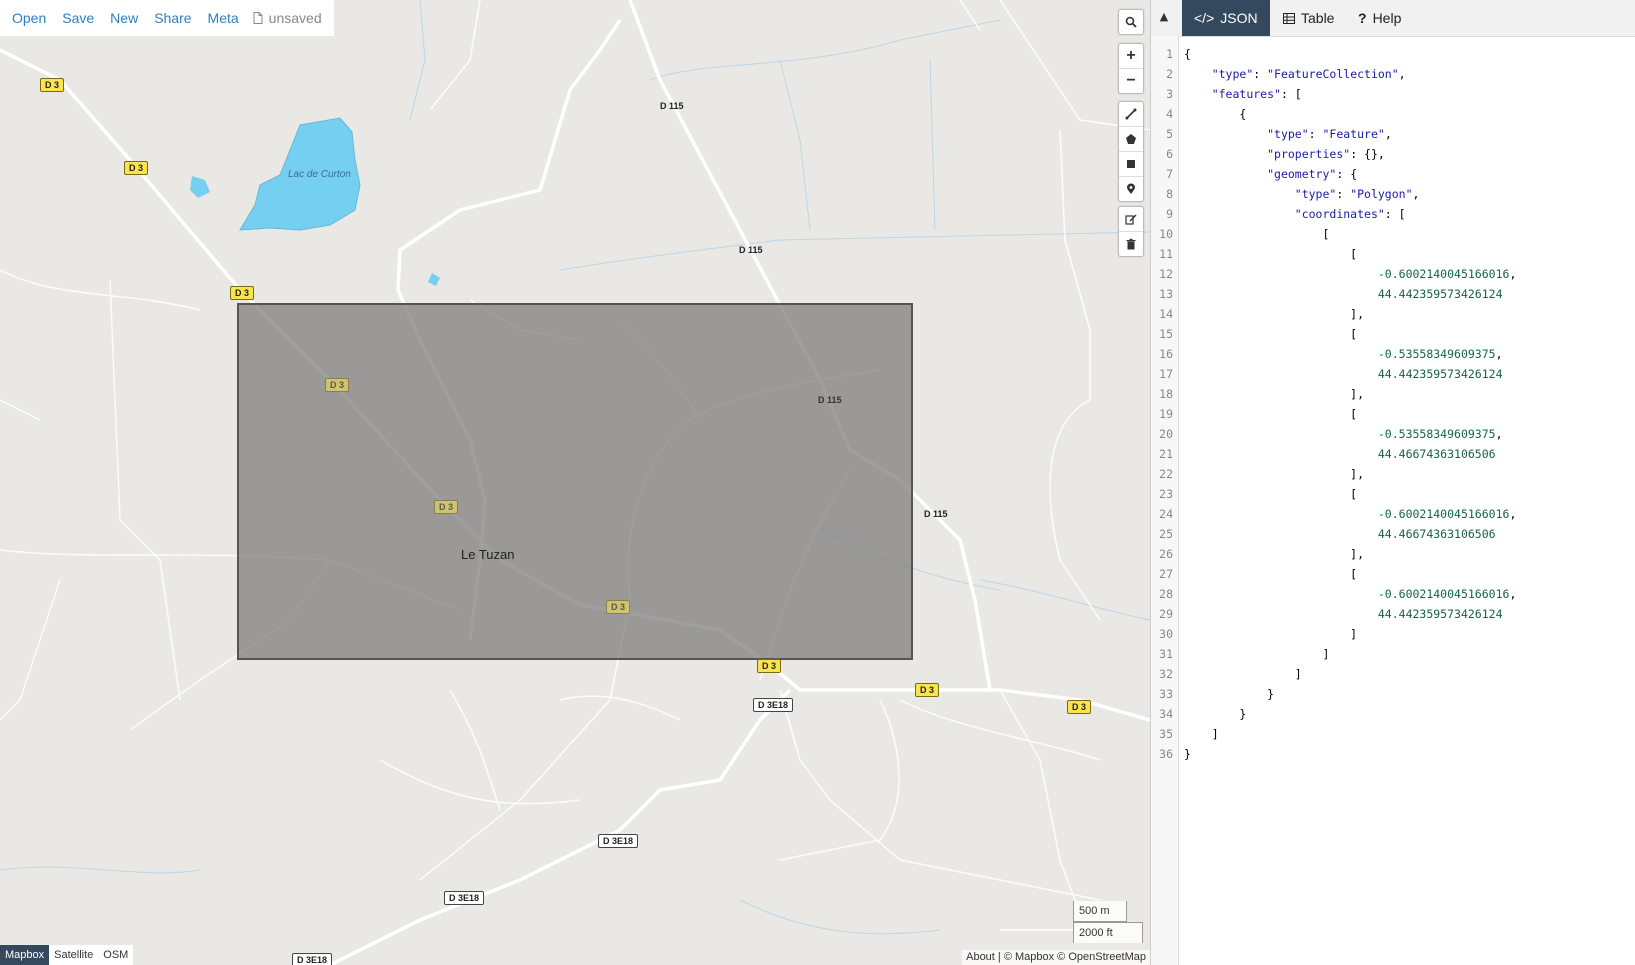  Describe the element at coordinates (1239, 18) in the screenshot. I see `tab-json-label: JSON` at that location.